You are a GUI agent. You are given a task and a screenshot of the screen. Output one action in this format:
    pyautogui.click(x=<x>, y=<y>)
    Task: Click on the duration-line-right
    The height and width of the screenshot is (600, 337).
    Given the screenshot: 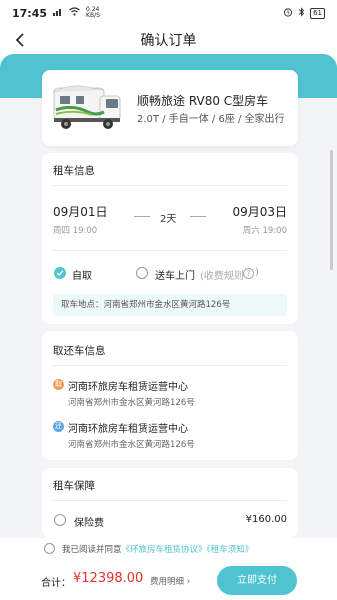 What is the action you would take?
    pyautogui.click(x=198, y=216)
    